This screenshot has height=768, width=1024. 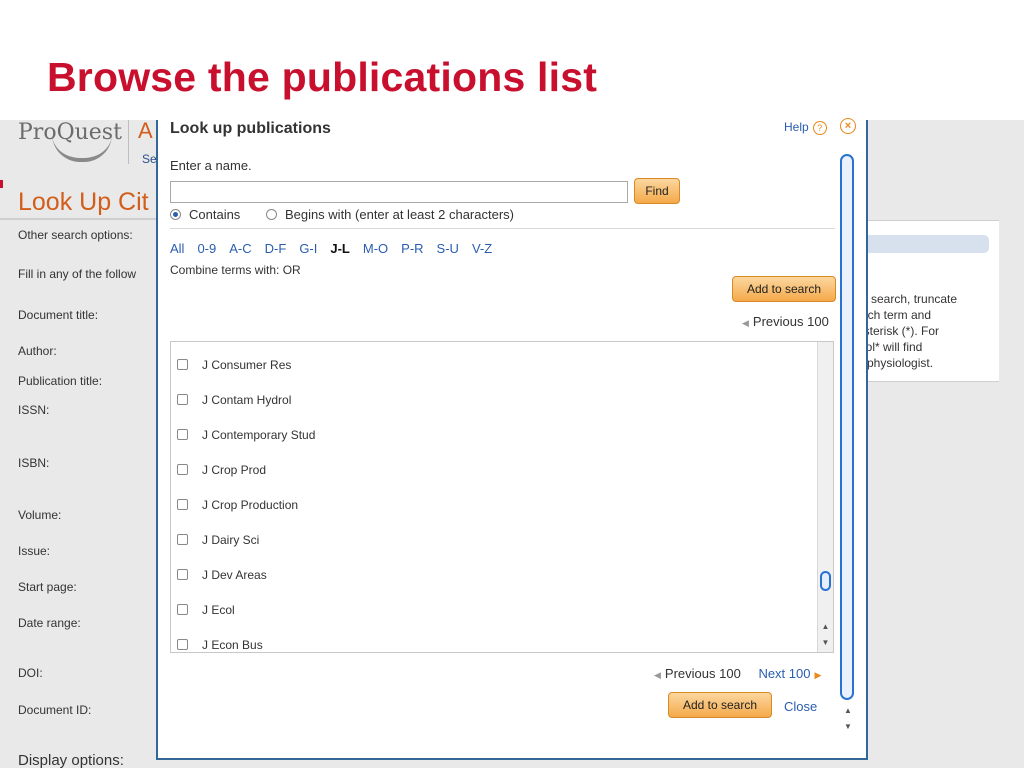 What do you see at coordinates (58, 315) in the screenshot?
I see `document-title-label: Document title:` at bounding box center [58, 315].